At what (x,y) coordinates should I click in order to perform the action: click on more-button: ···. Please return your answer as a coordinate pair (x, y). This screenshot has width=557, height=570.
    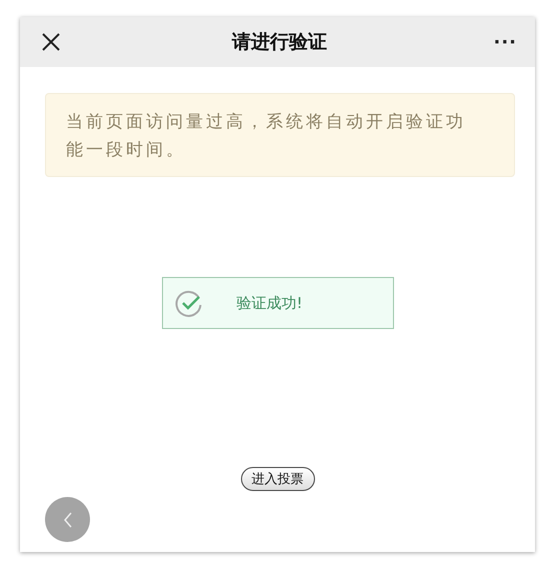
    Looking at the image, I should click on (505, 42).